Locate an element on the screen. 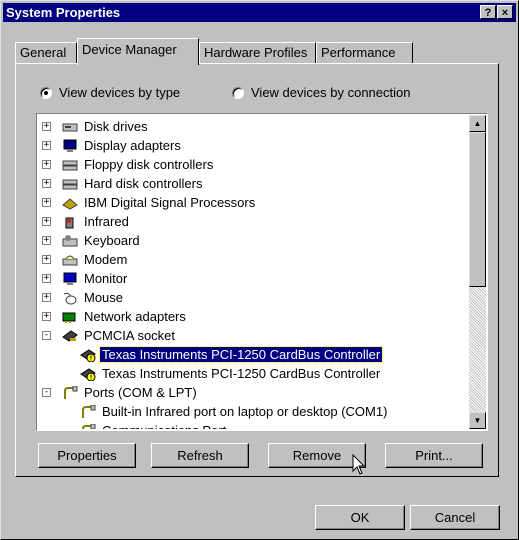 The height and width of the screenshot is (540, 519). tree-row-label: PCMCIA socket is located at coordinates (130, 335).